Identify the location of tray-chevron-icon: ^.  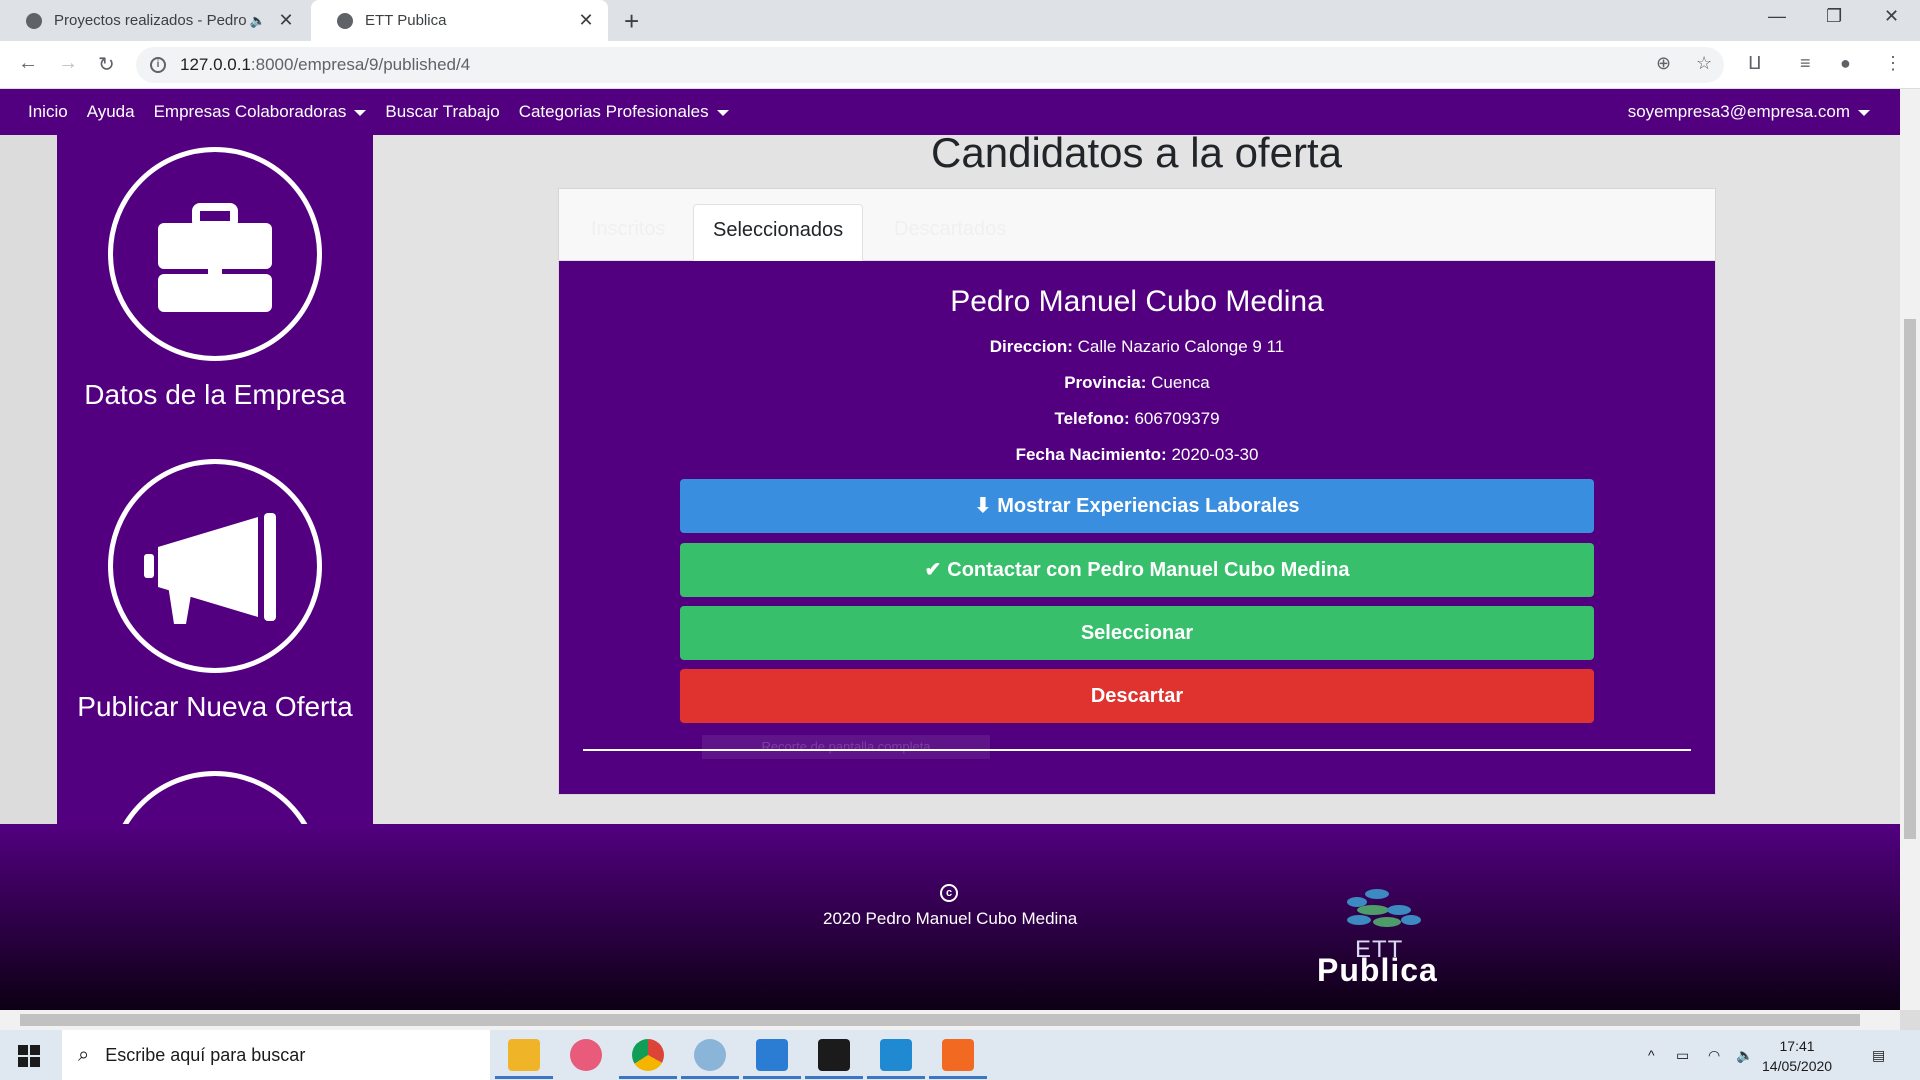
(1651, 1055).